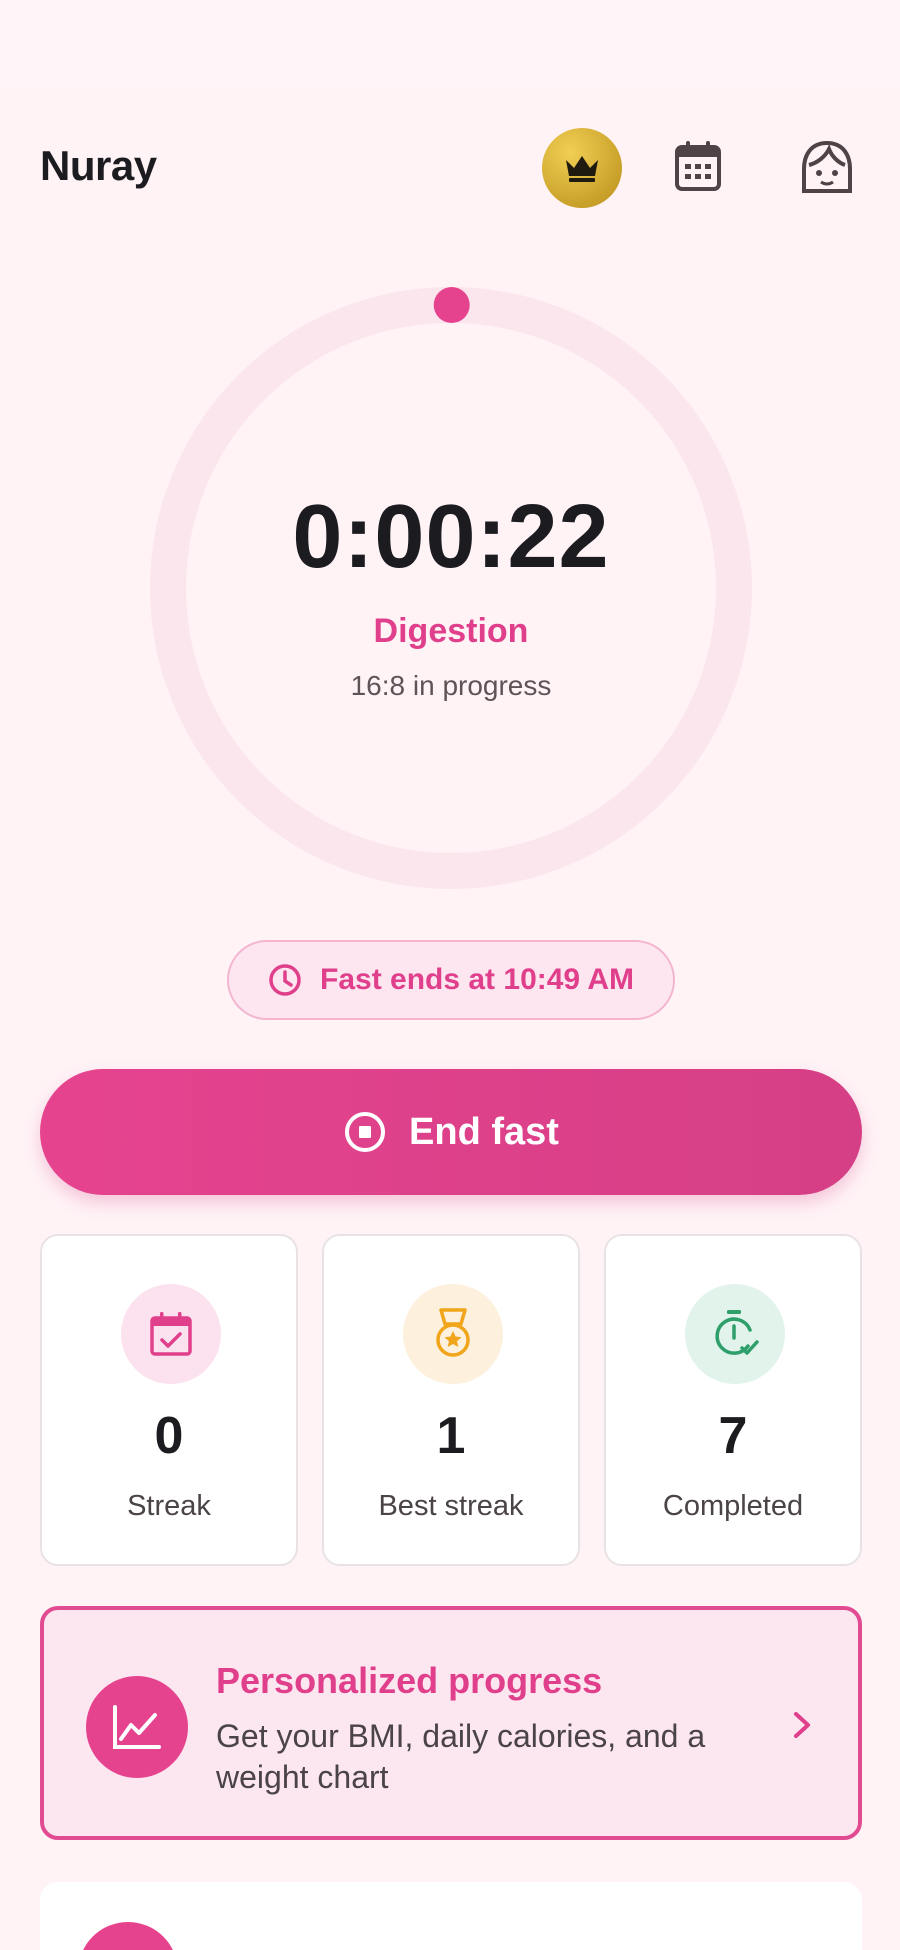 The image size is (900, 1950). I want to click on end-fast-button: End fast, so click(451, 1132).